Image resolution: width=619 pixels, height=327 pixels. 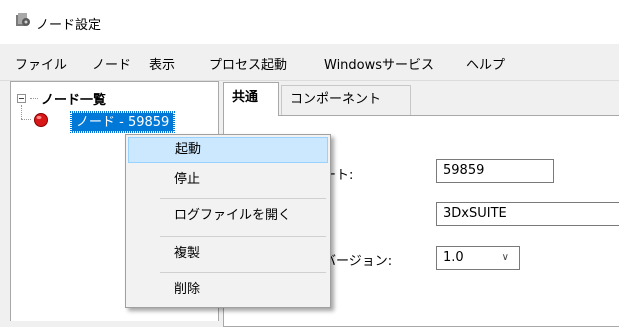 What do you see at coordinates (21, 98) in the screenshot?
I see `collapse-expander-icon` at bounding box center [21, 98].